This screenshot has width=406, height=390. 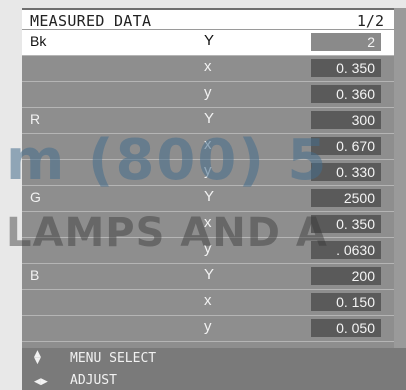 What do you see at coordinates (346, 302) in the screenshot?
I see `row-value: 0. 150` at bounding box center [346, 302].